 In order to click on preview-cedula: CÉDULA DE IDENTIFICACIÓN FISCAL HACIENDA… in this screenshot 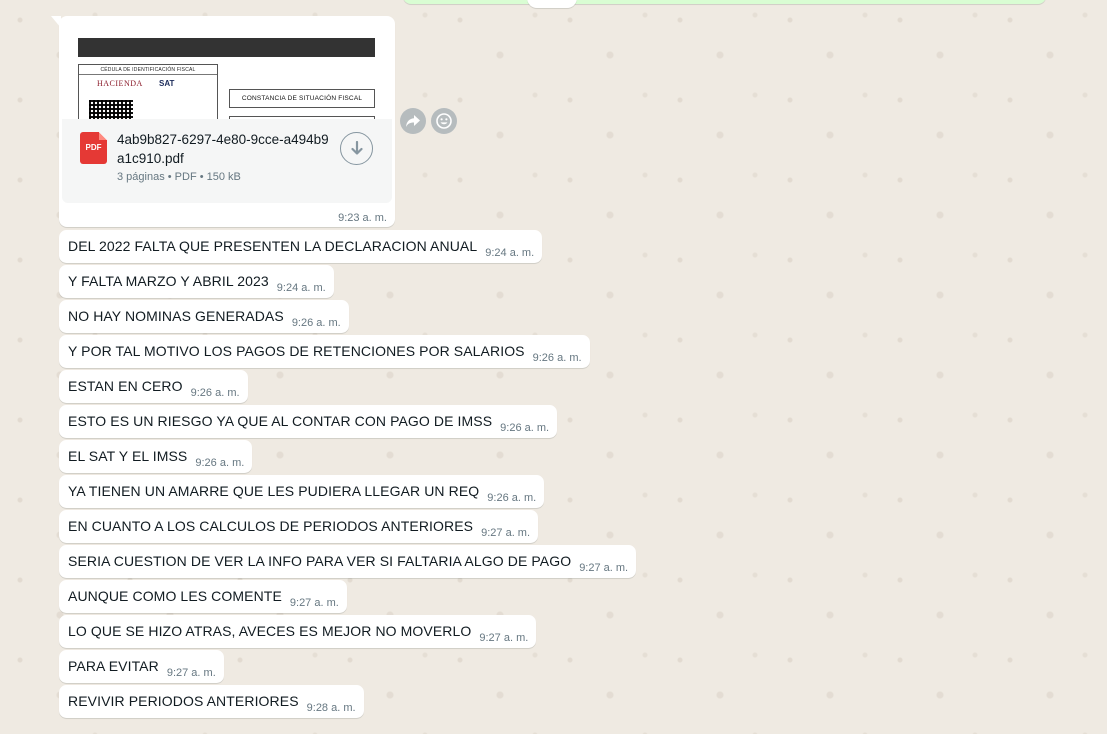, I will do `click(148, 92)`.